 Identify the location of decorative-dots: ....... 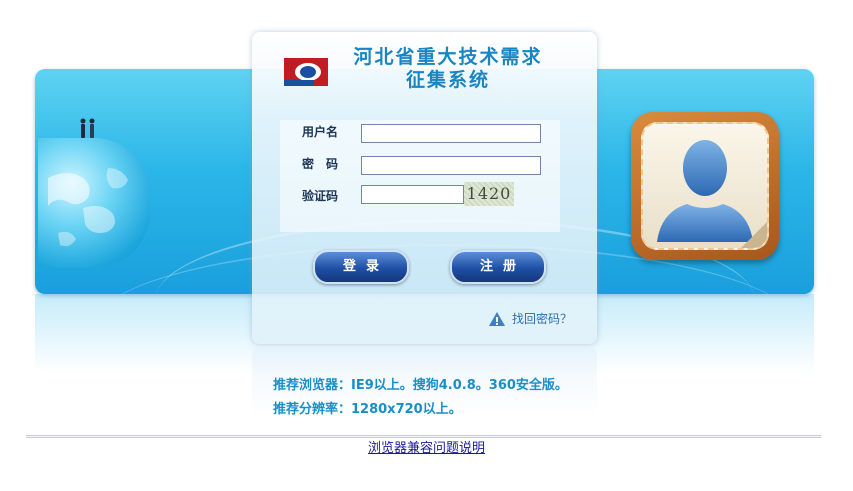
(656, 335).